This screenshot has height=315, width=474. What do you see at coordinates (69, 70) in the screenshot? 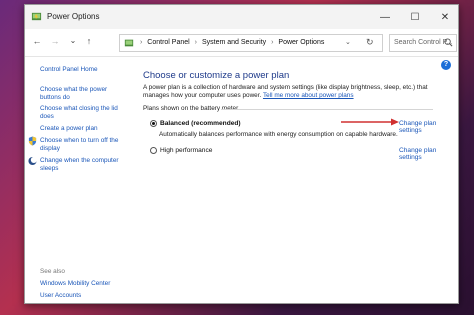
I see `control-panel-home-link: Control Panel Home` at bounding box center [69, 70].